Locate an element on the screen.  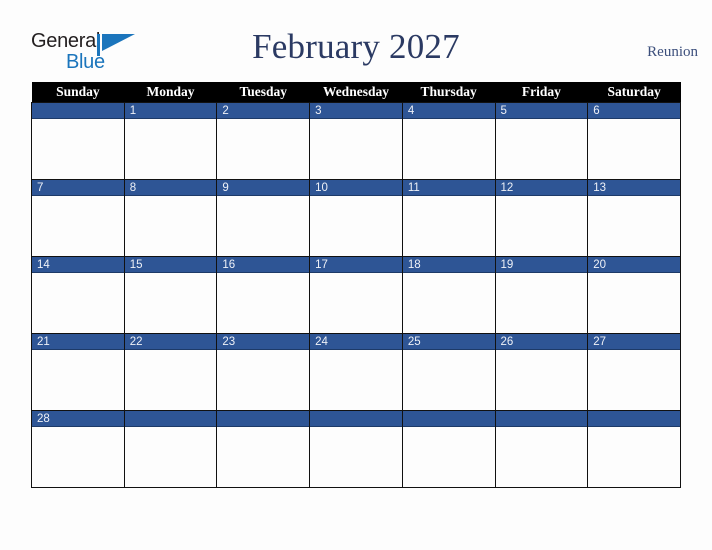
day-number: 19 is located at coordinates (541, 265).